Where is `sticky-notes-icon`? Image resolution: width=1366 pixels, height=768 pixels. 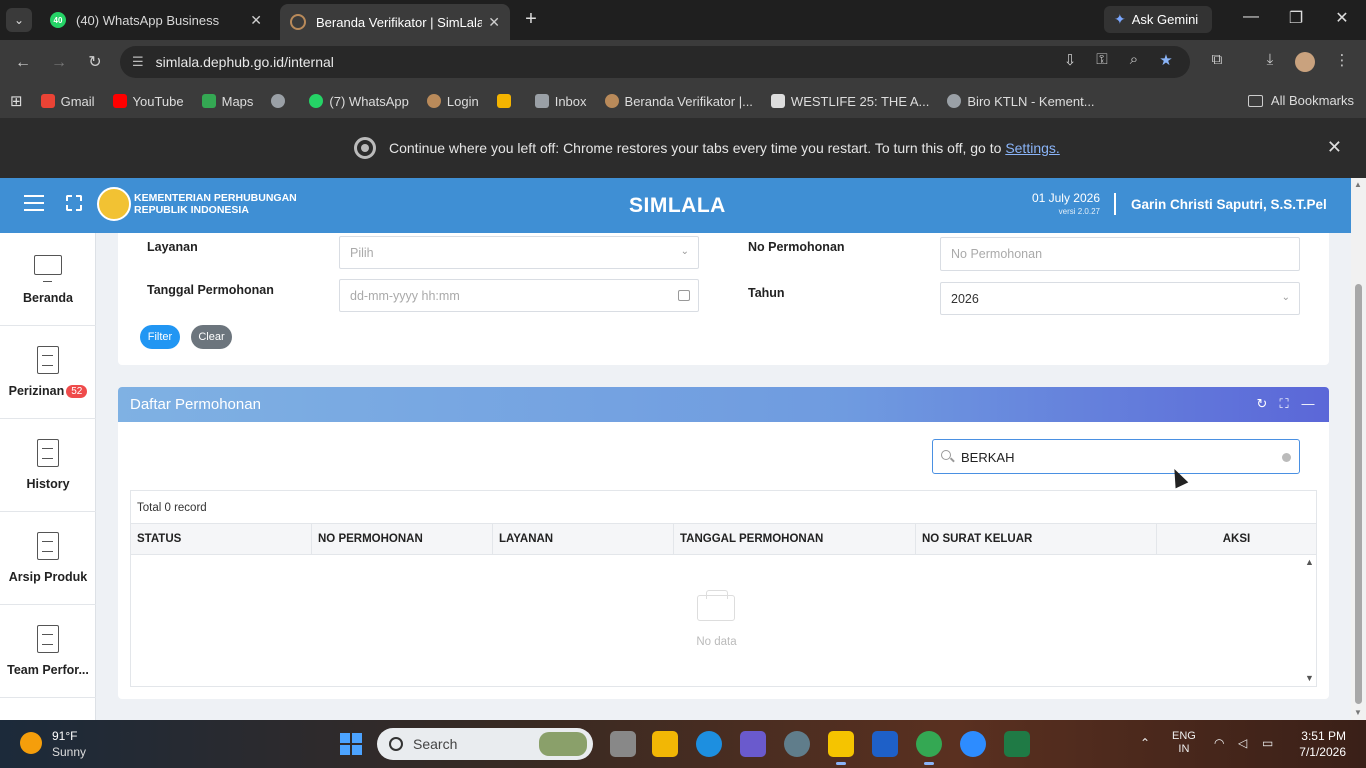
sticky-notes-icon is located at coordinates (841, 748).